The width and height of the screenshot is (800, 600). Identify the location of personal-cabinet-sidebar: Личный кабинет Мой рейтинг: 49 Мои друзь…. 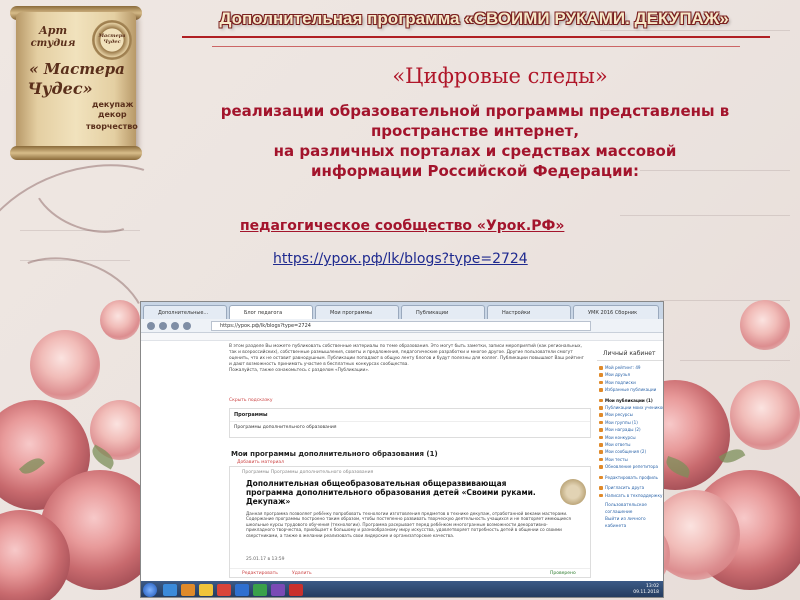
(630, 463).